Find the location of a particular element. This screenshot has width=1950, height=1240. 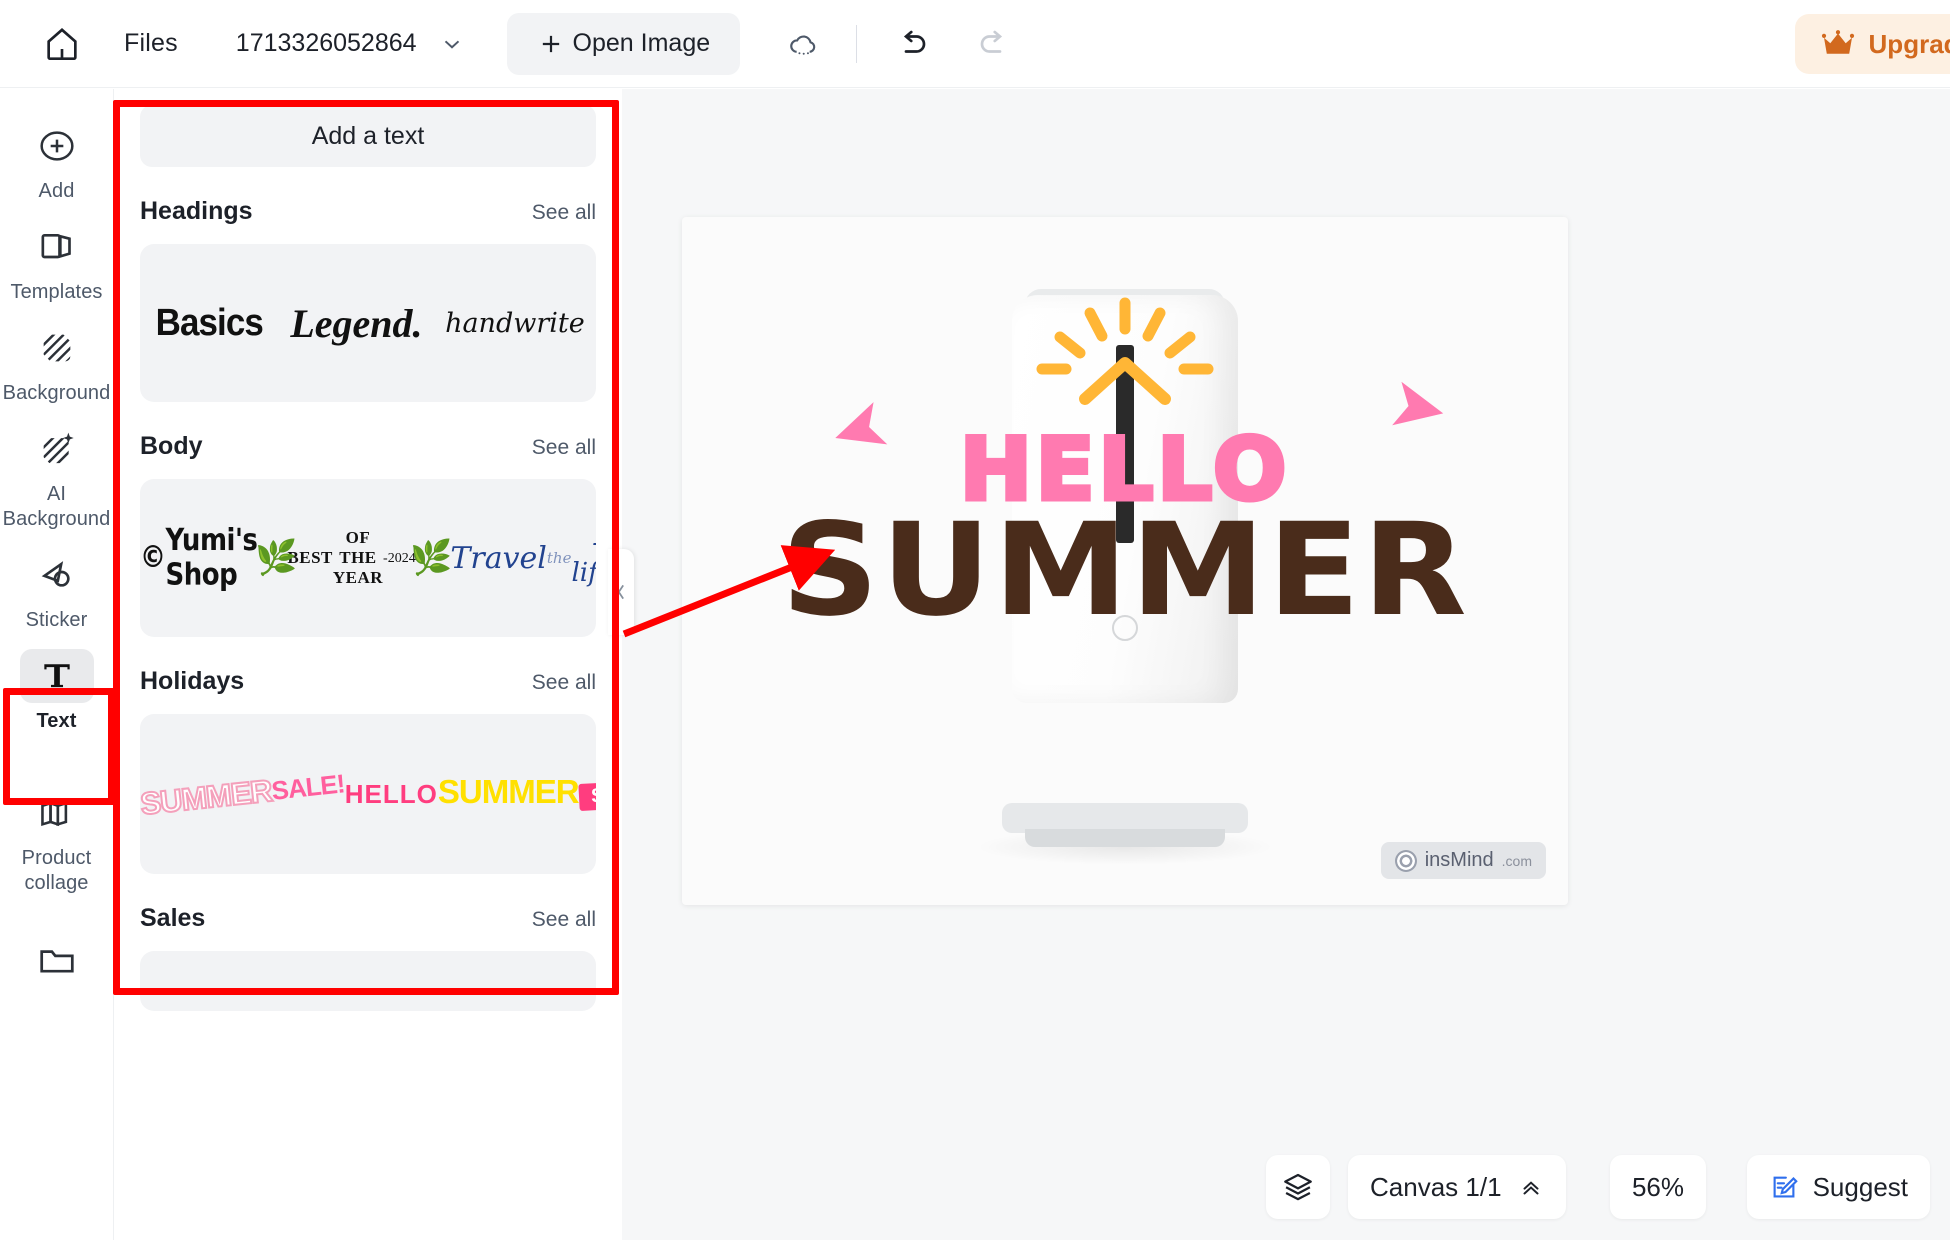

redo-icon is located at coordinates (991, 41).